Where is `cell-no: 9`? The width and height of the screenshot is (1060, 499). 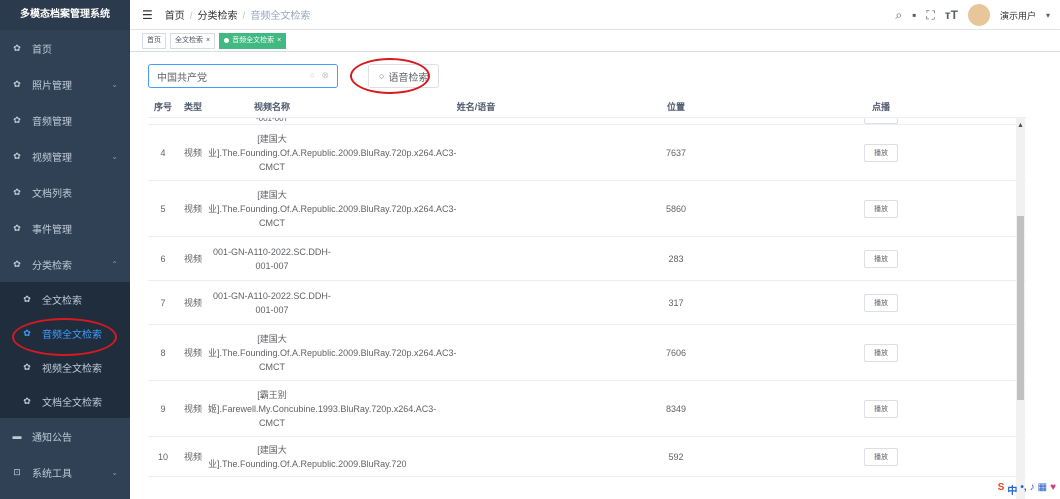 cell-no: 9 is located at coordinates (163, 408).